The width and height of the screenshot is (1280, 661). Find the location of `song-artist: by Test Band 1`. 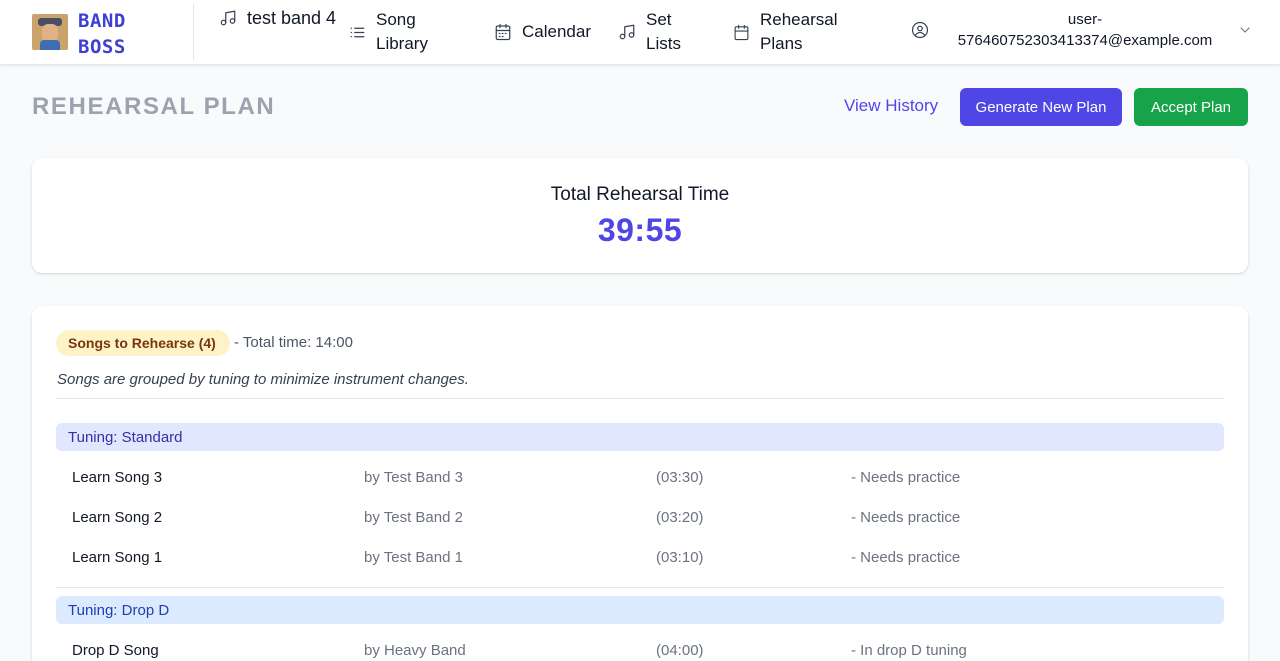

song-artist: by Test Band 1 is located at coordinates (413, 557).